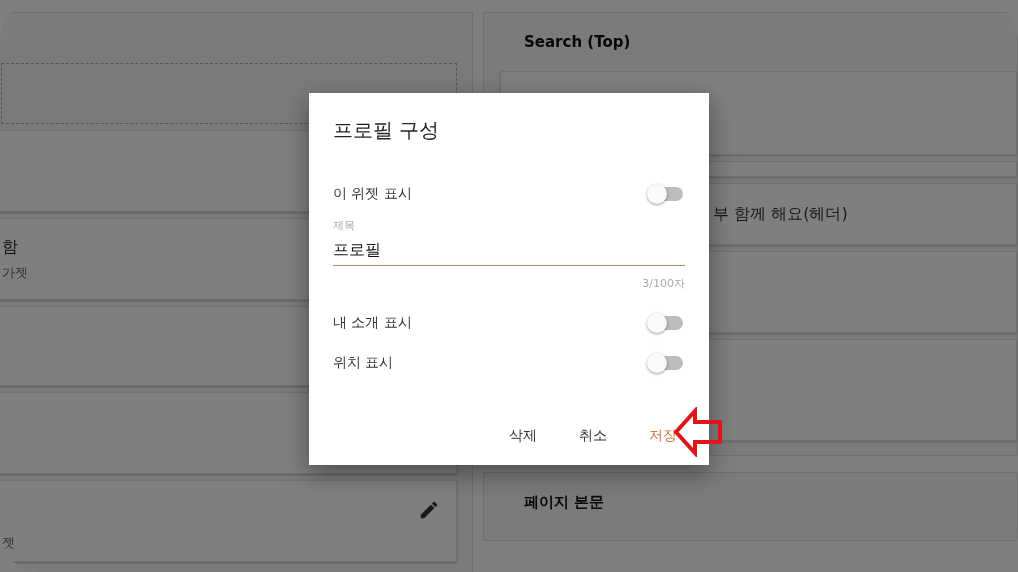  I want to click on section-title: 페이지 본문, so click(564, 502).